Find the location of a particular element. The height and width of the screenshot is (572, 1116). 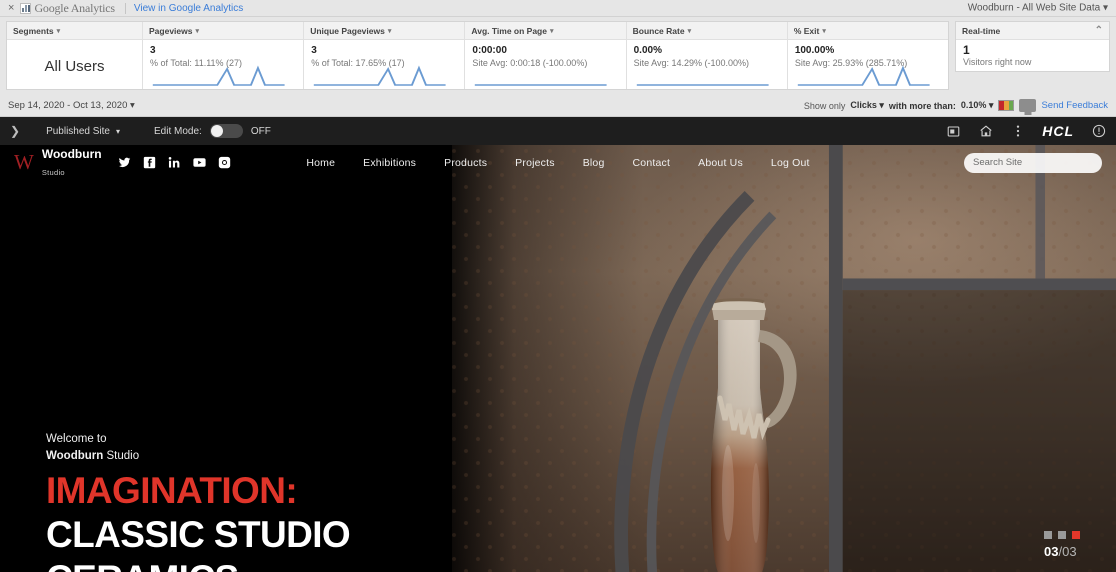

unique-pageviews-body: 3 % of Total: 17.65% (17) is located at coordinates (384, 64).